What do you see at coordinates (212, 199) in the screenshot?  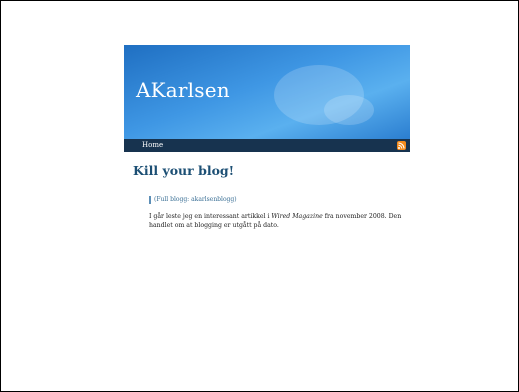 I see `full-blog-link: akarlsenblogg` at bounding box center [212, 199].